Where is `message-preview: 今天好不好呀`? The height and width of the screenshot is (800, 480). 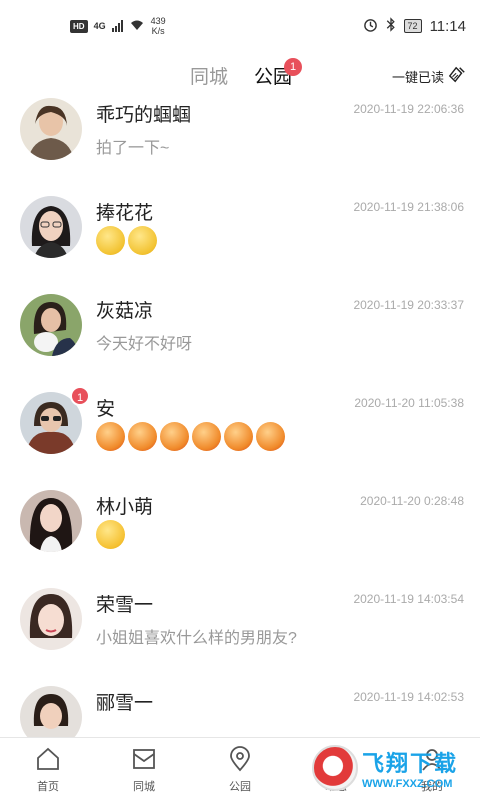
message-preview: 今天好不好呀 is located at coordinates (144, 344).